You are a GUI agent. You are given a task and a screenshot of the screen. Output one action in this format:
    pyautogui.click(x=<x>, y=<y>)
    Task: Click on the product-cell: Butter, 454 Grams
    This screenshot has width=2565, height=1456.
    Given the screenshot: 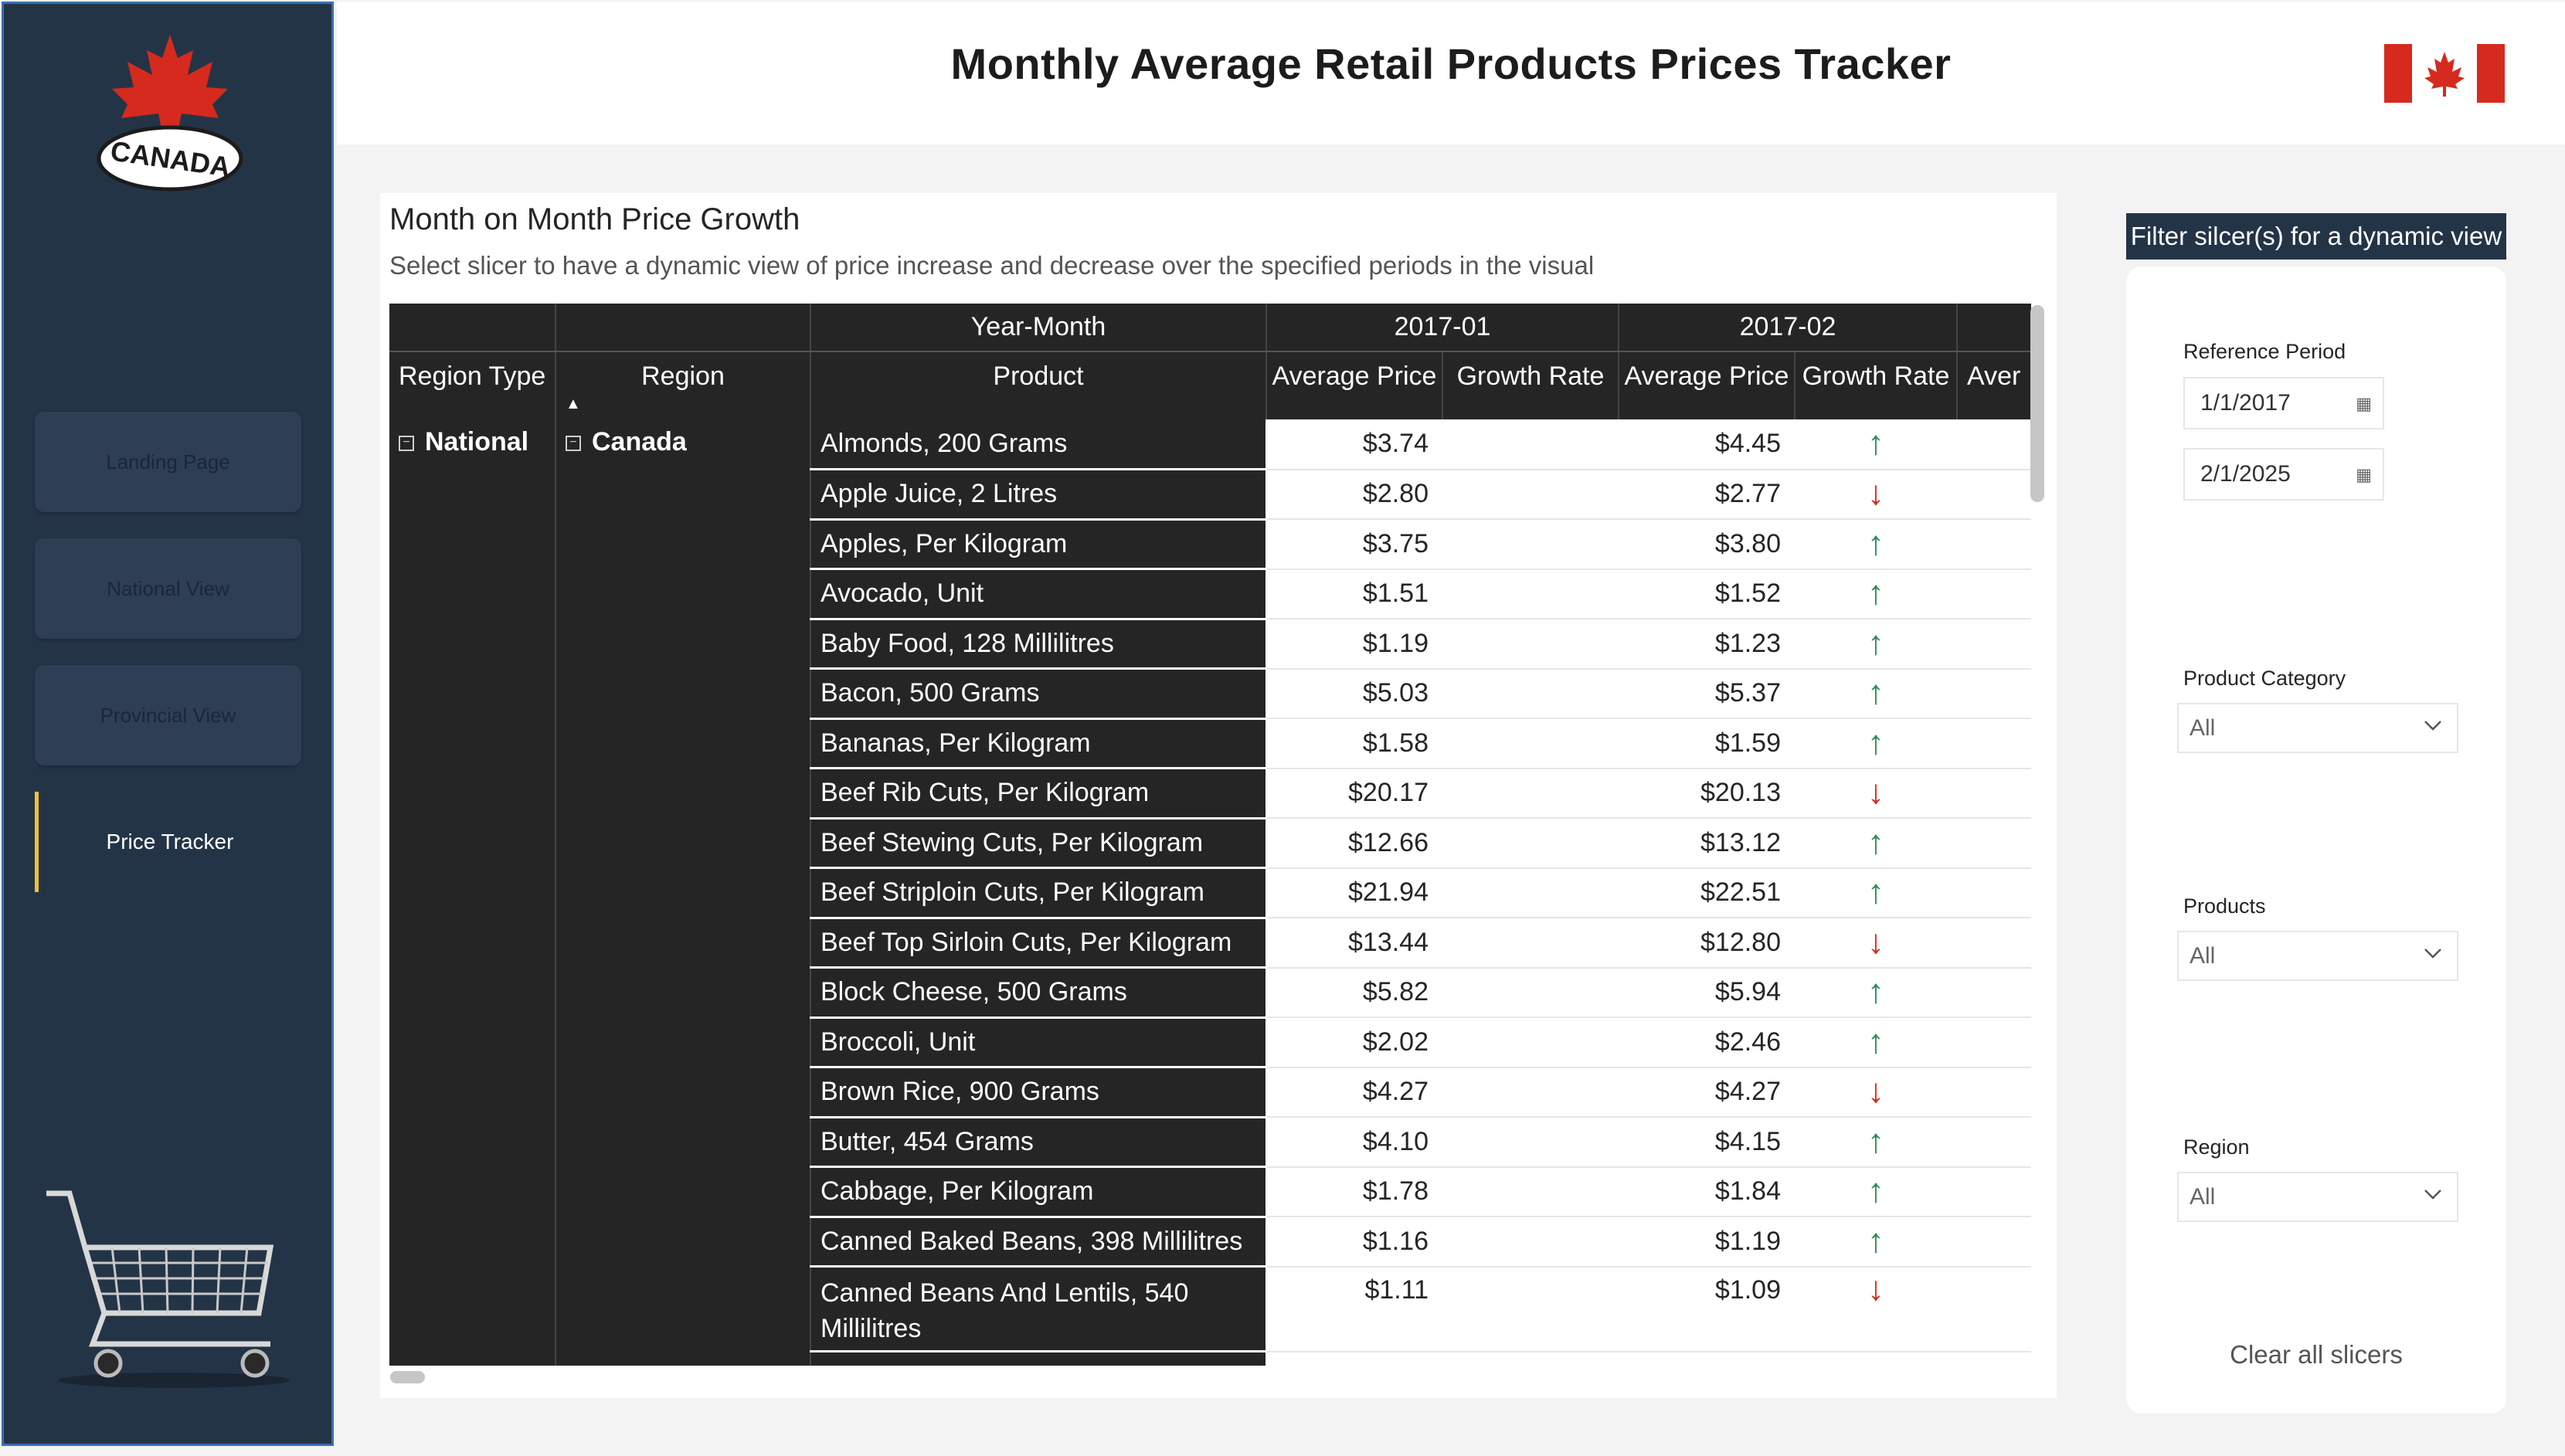 What is the action you would take?
    pyautogui.click(x=1038, y=1142)
    